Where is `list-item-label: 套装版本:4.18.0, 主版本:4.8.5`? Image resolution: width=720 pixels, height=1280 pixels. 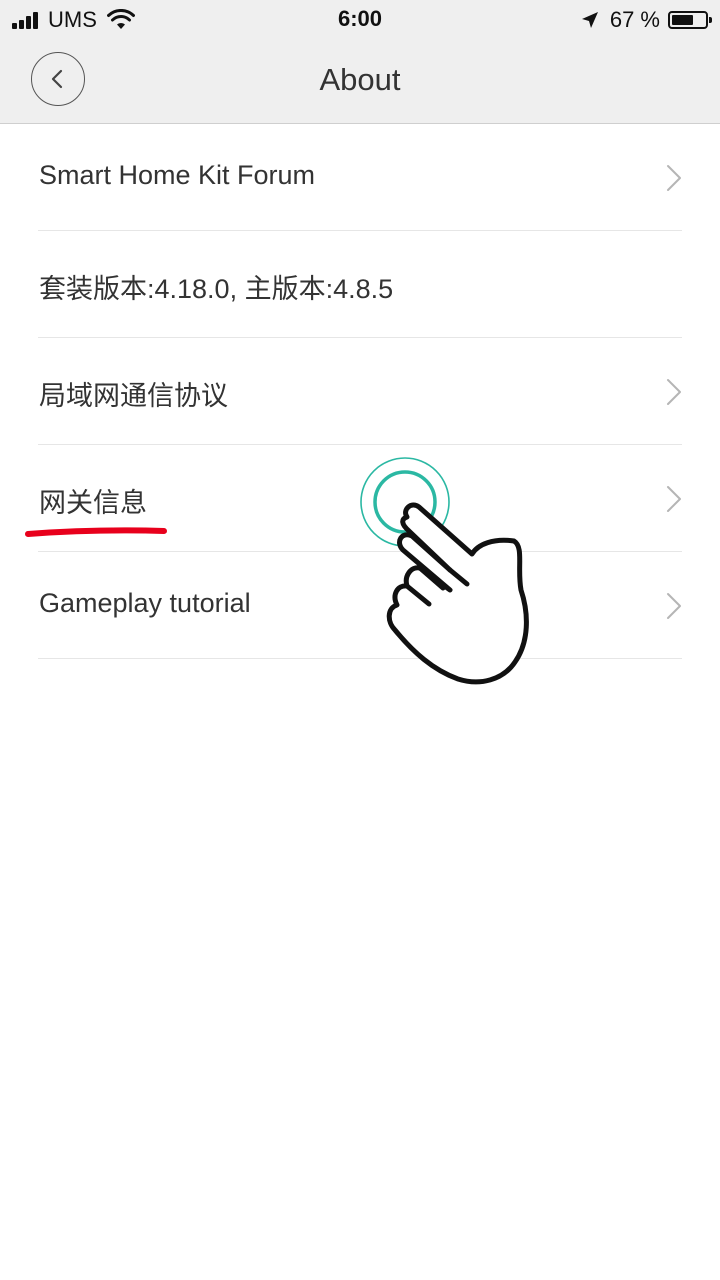
list-item-label: 套装版本:4.18.0, 主版本:4.8.5 is located at coordinates (216, 289).